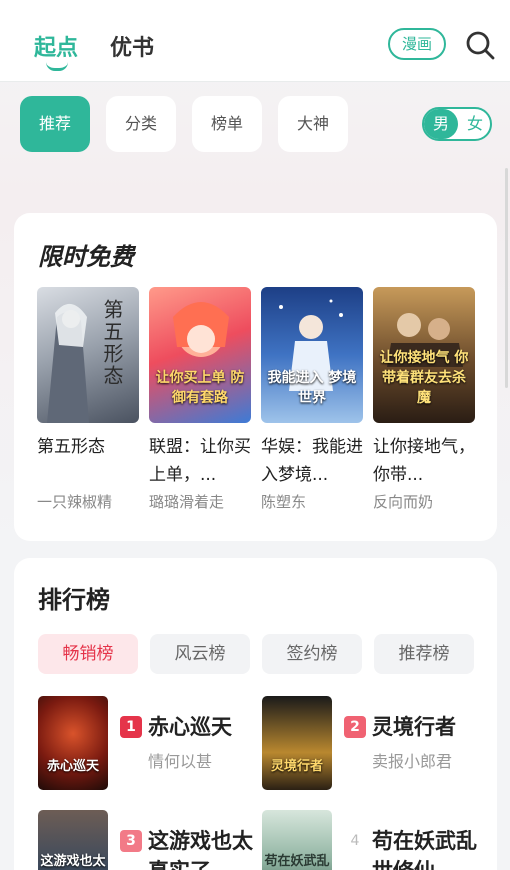 This screenshot has height=870, width=510. Describe the element at coordinates (441, 124) in the screenshot. I see `gender-male-option: 男` at that location.